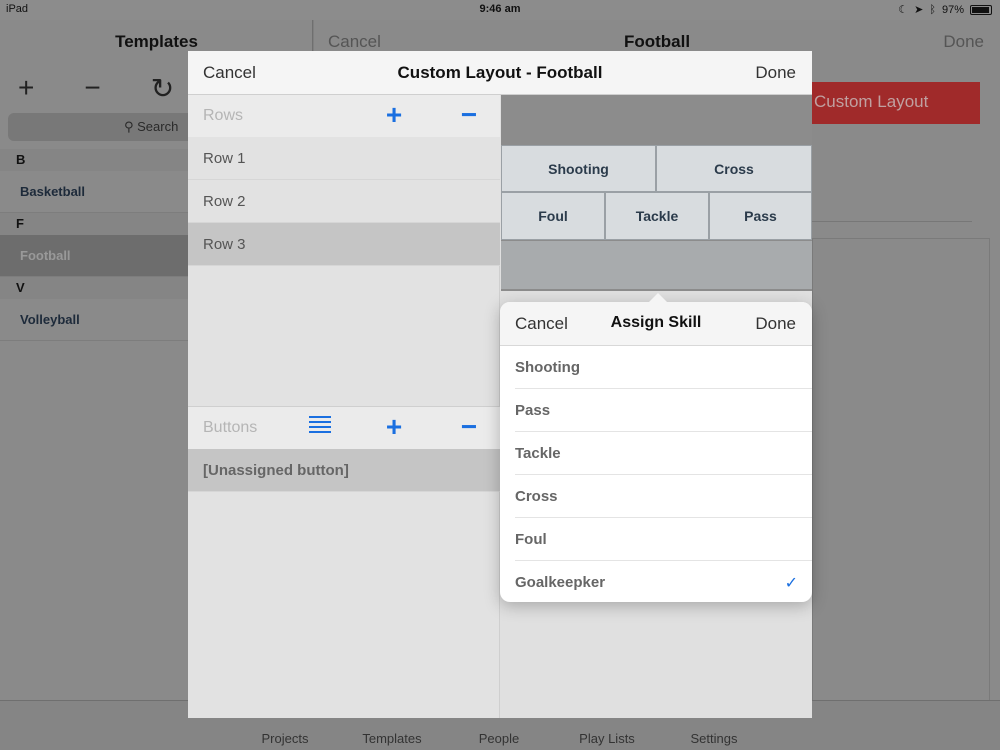 This screenshot has width=1000, height=750. What do you see at coordinates (760, 216) in the screenshot?
I see `grid-button-pass: Pass` at bounding box center [760, 216].